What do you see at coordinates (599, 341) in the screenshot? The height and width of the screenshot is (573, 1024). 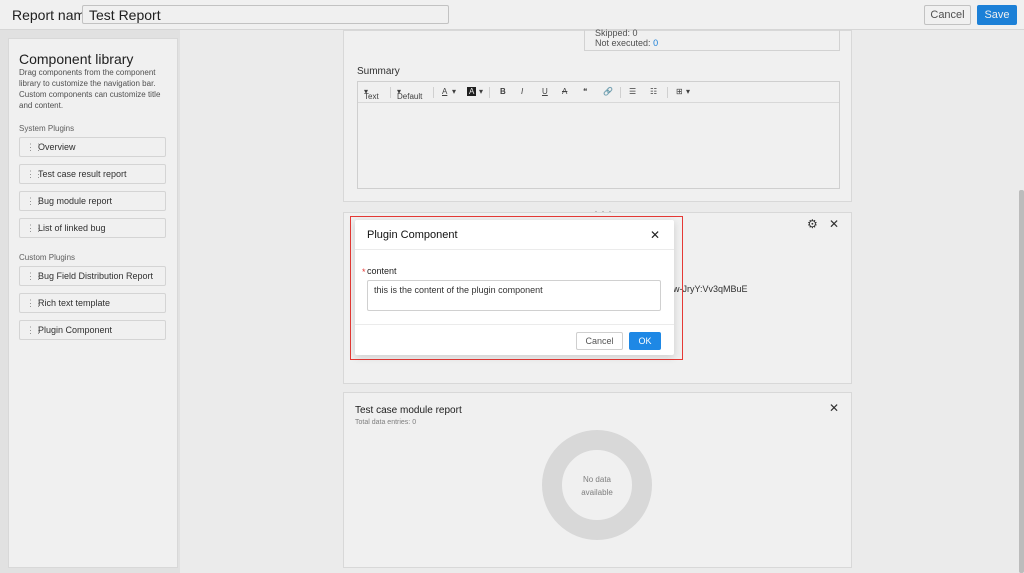 I see `dialog-cancel-button: Cancel` at bounding box center [599, 341].